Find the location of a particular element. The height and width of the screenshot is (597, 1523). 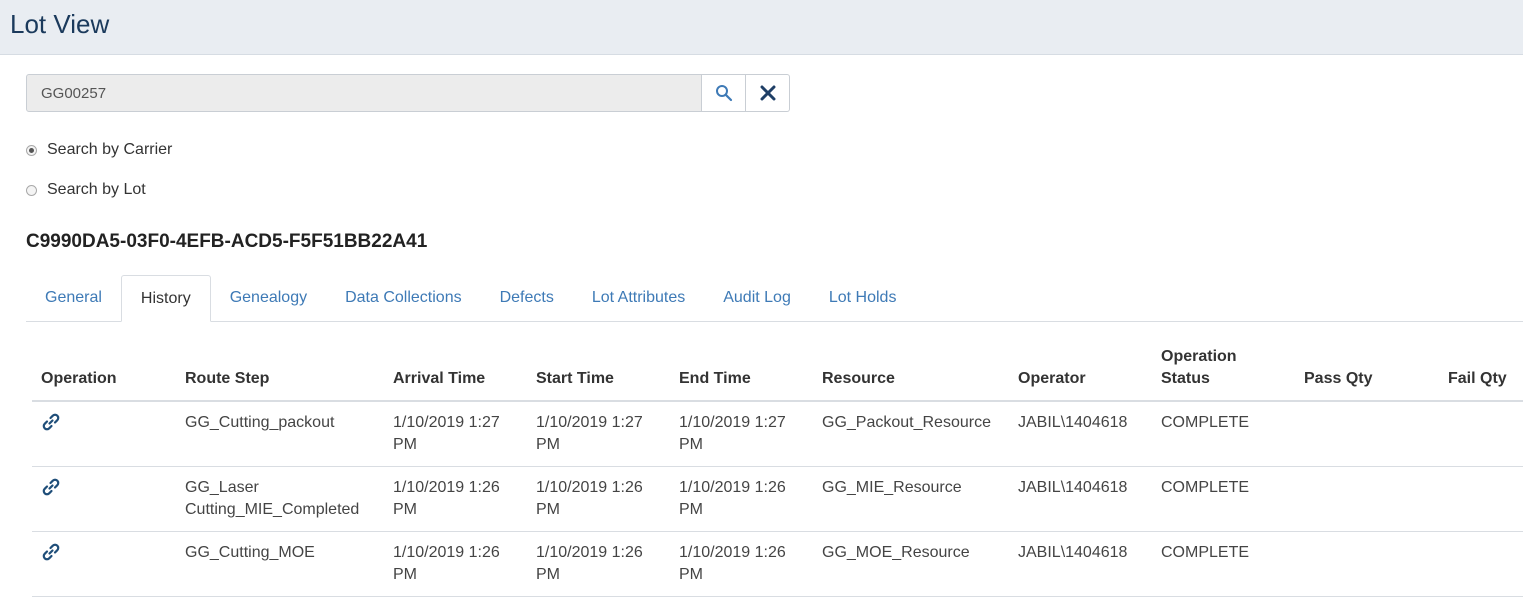

column-header-fail-qty: Fail Qty is located at coordinates (1481, 371).